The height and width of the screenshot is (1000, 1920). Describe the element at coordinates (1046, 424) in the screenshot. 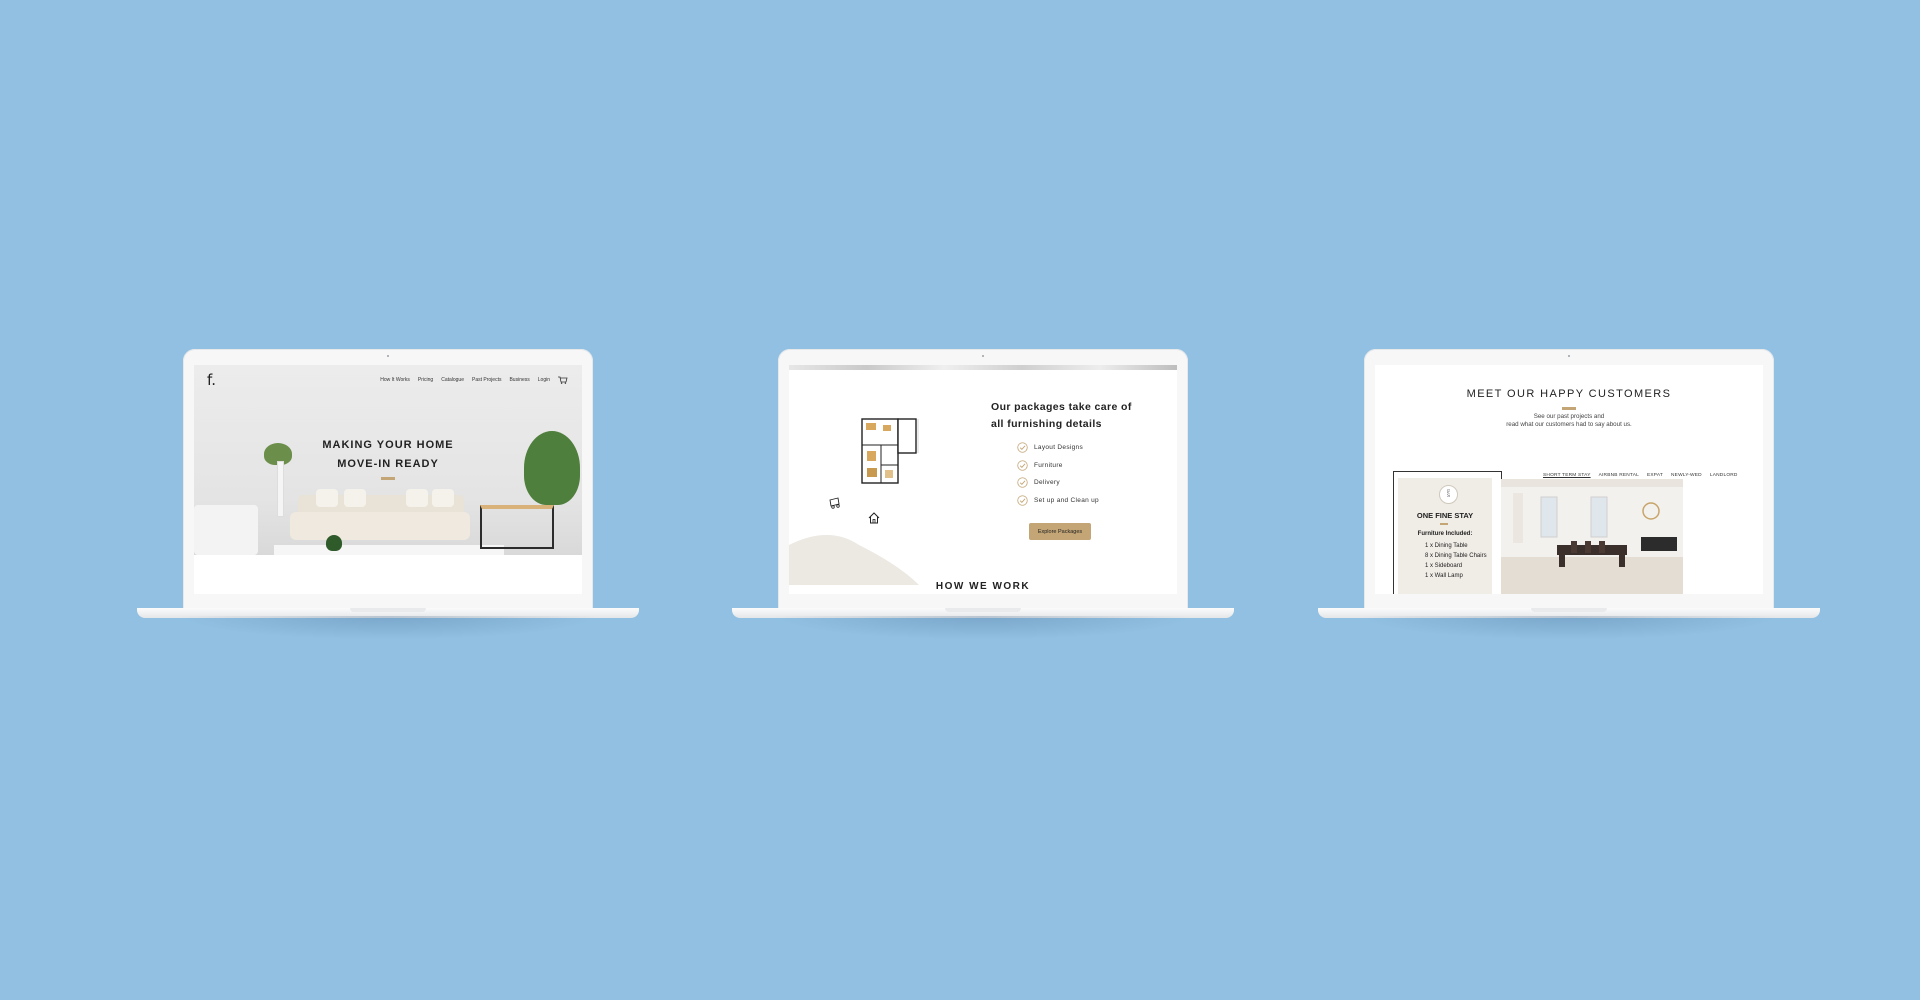

I see `packages-title-line2: all furnishing details` at that location.